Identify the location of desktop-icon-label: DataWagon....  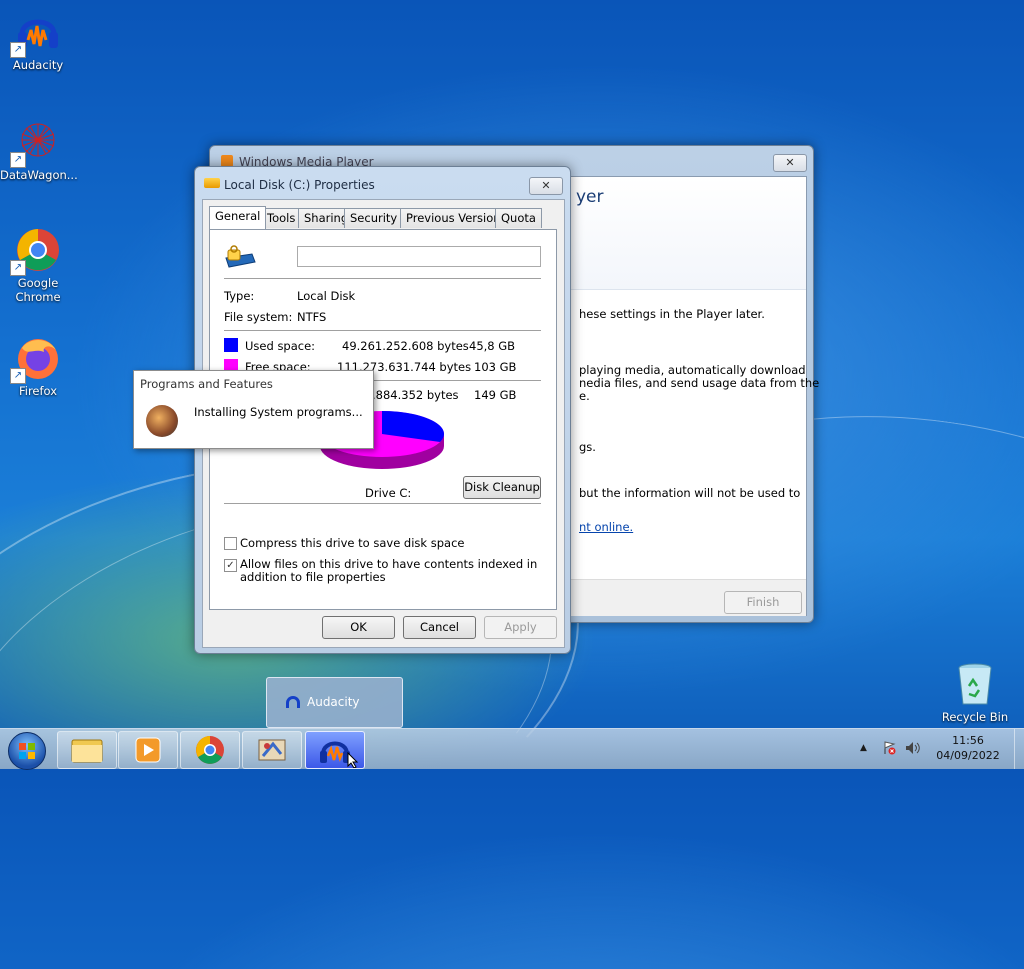
(39, 175).